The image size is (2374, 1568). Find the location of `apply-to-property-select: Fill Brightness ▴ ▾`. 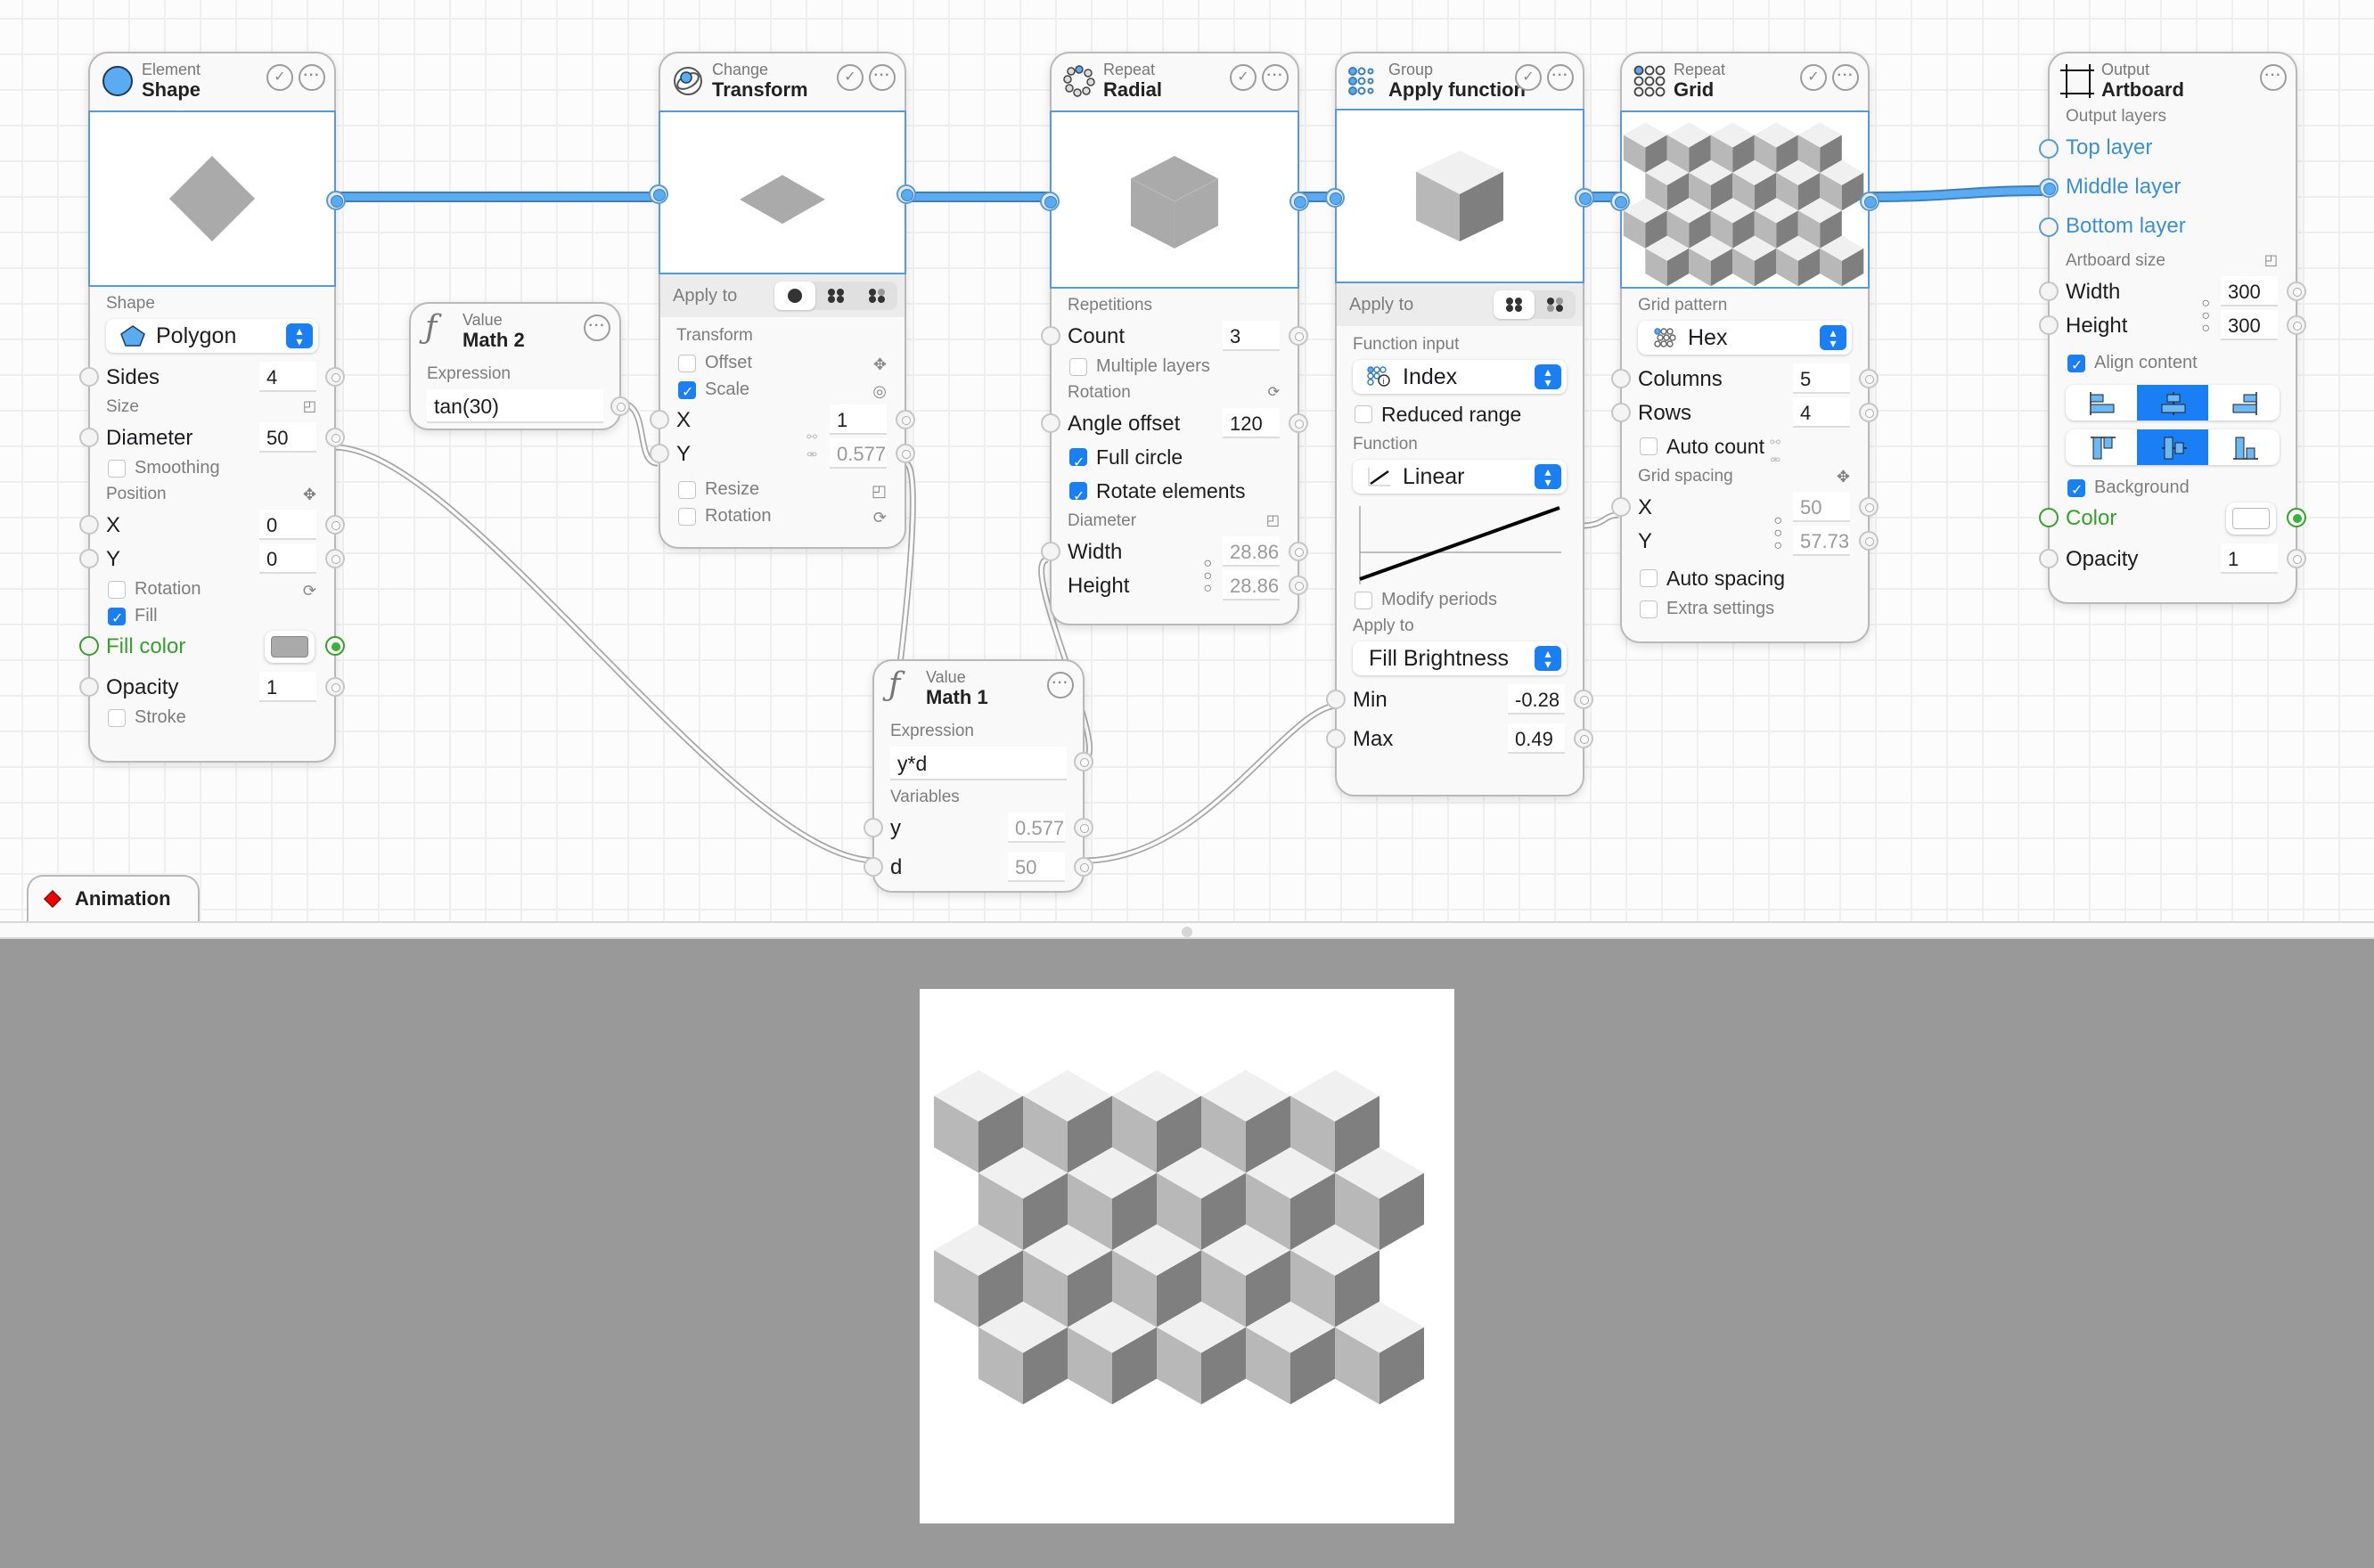

apply-to-property-select: Fill Brightness ▴ ▾ is located at coordinates (1460, 658).